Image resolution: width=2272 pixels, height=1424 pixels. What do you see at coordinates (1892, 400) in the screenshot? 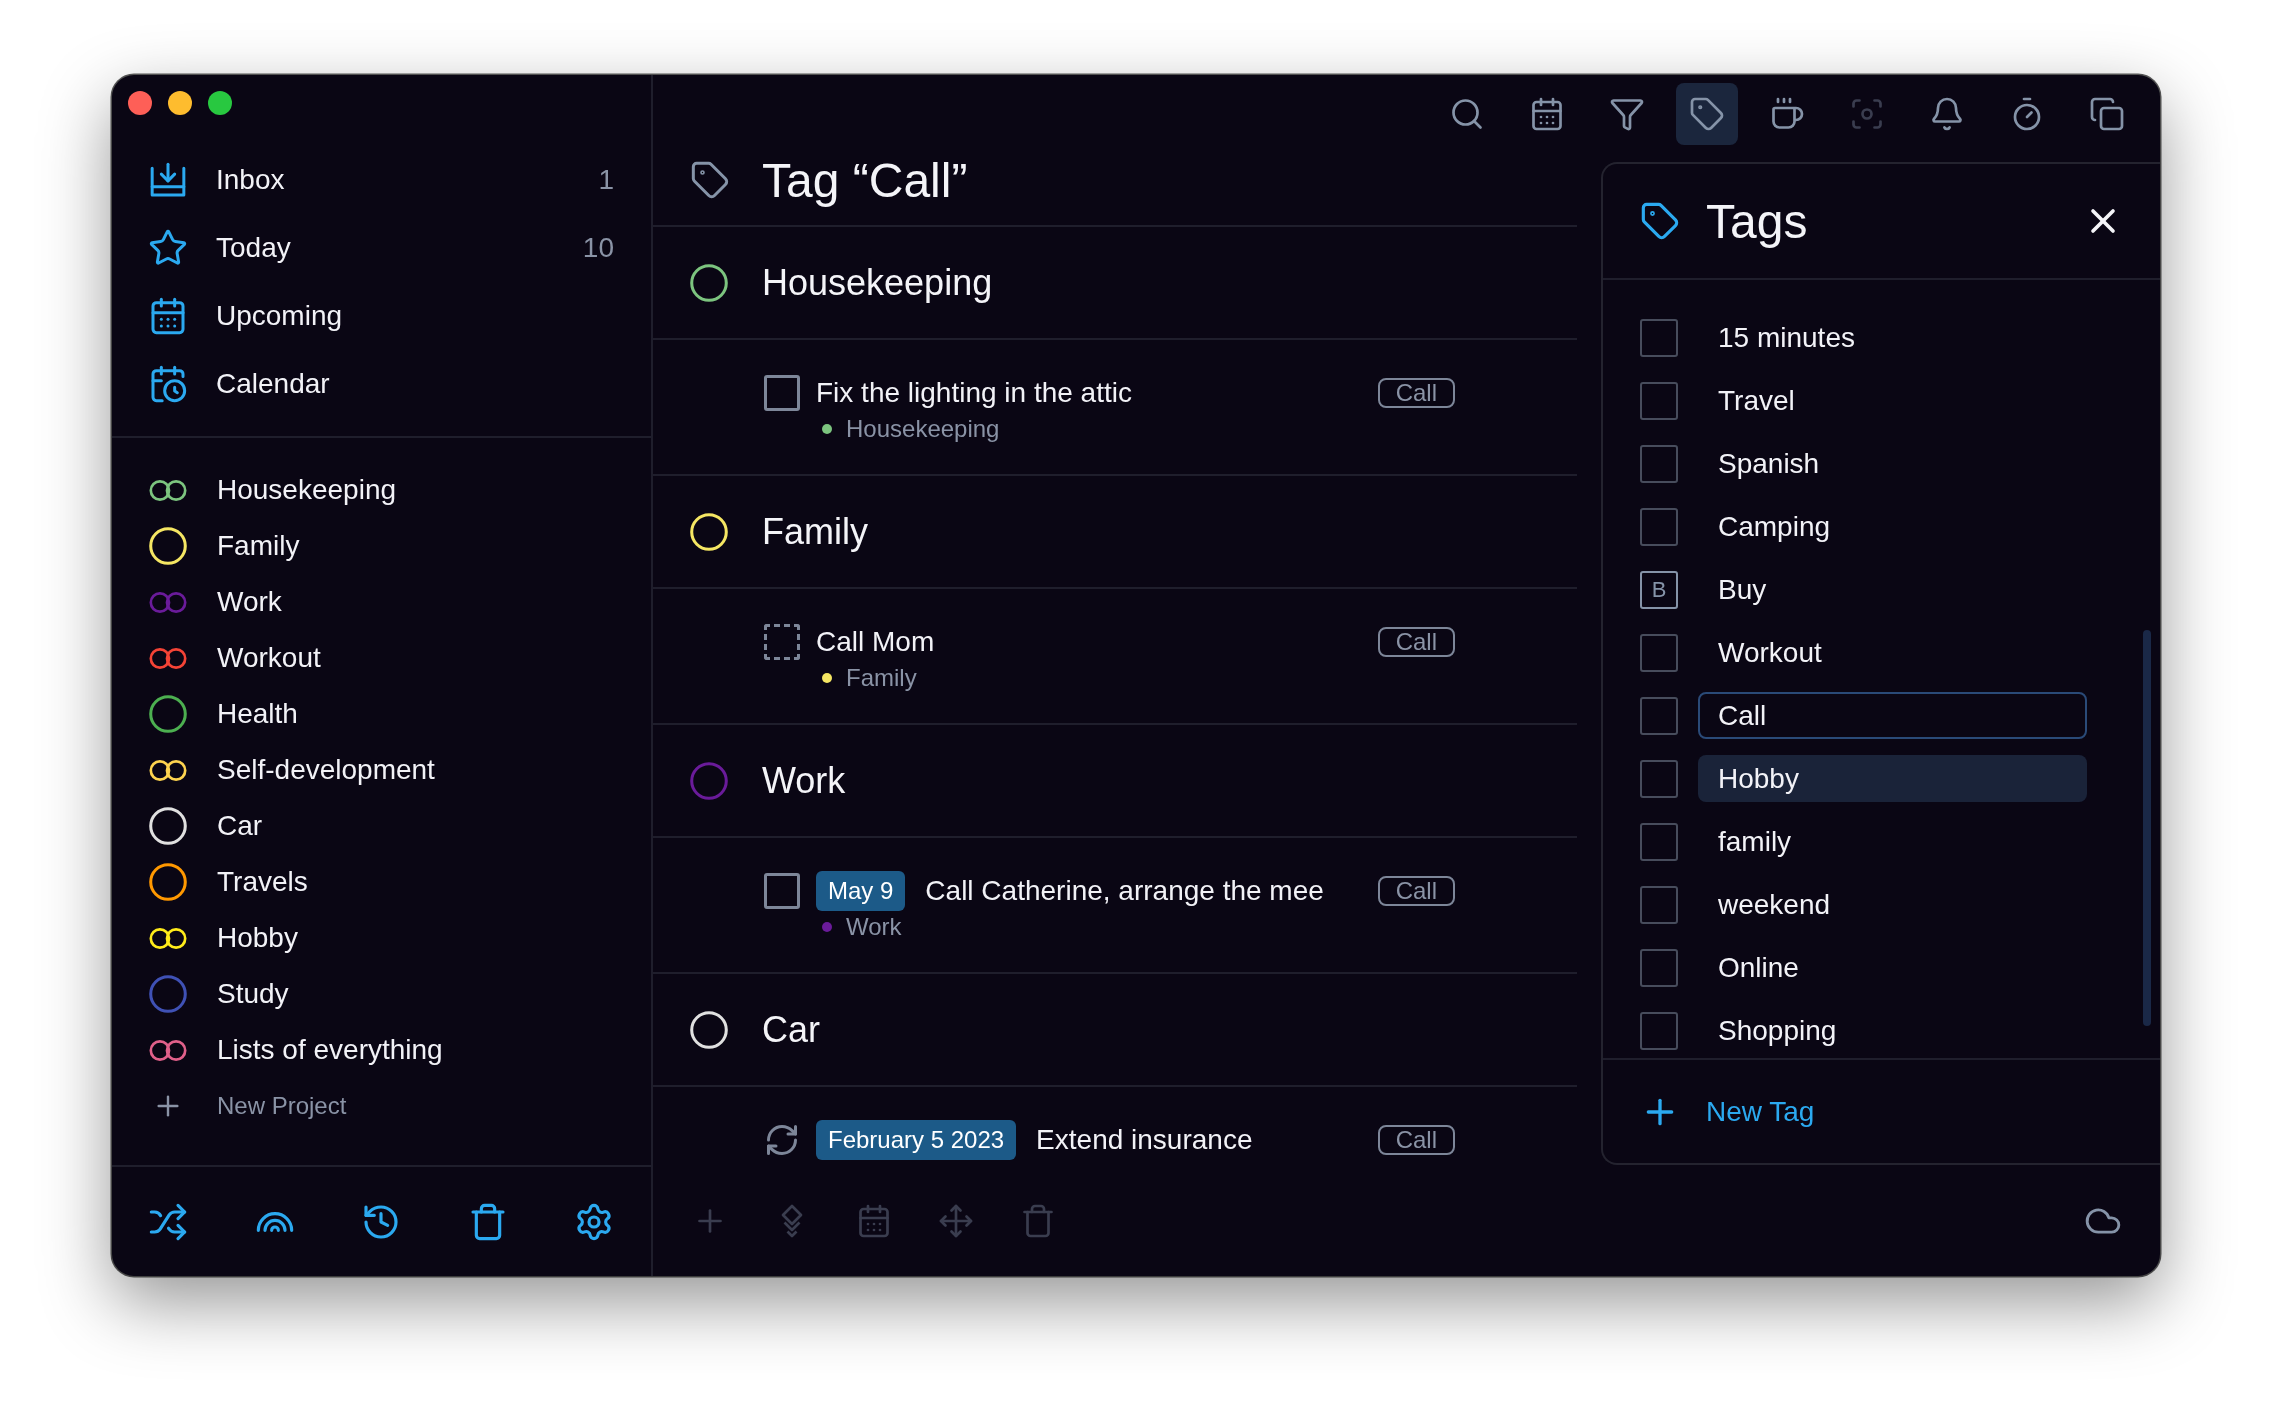
I see `tag-item: Travel` at bounding box center [1892, 400].